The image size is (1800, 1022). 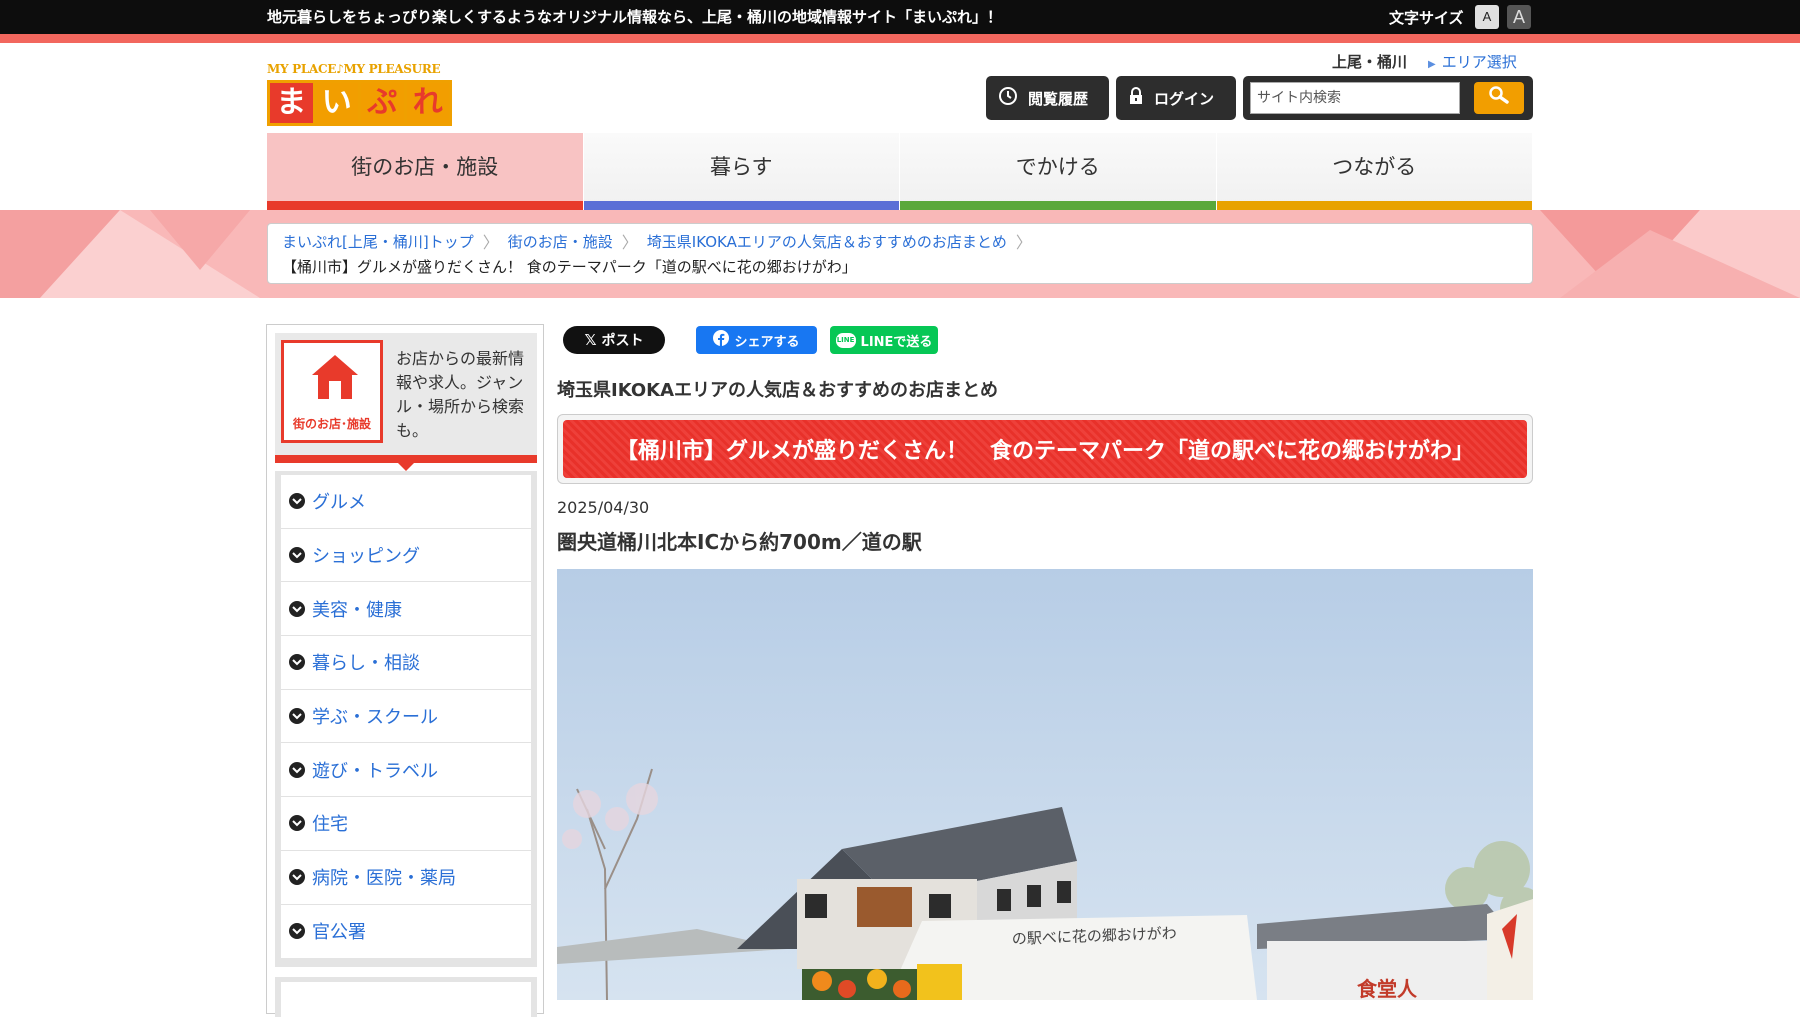 I want to click on article-category: 埼玉県IKOKAエリアの人気店＆おすすめのお店まとめ, so click(x=777, y=389).